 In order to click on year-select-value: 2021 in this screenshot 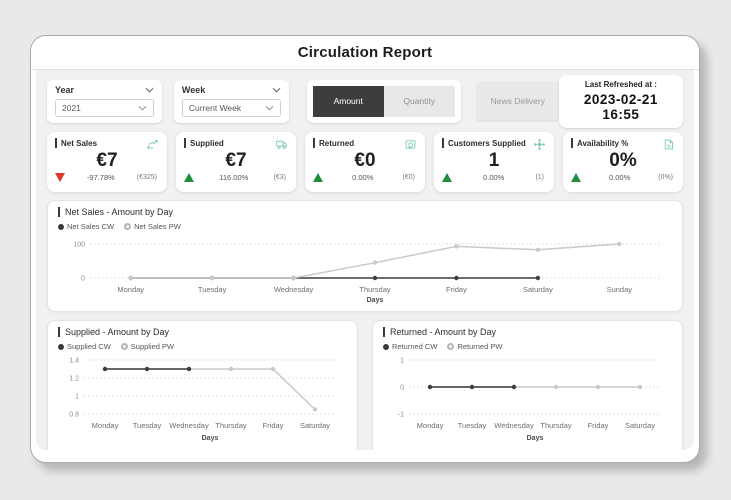, I will do `click(71, 107)`.